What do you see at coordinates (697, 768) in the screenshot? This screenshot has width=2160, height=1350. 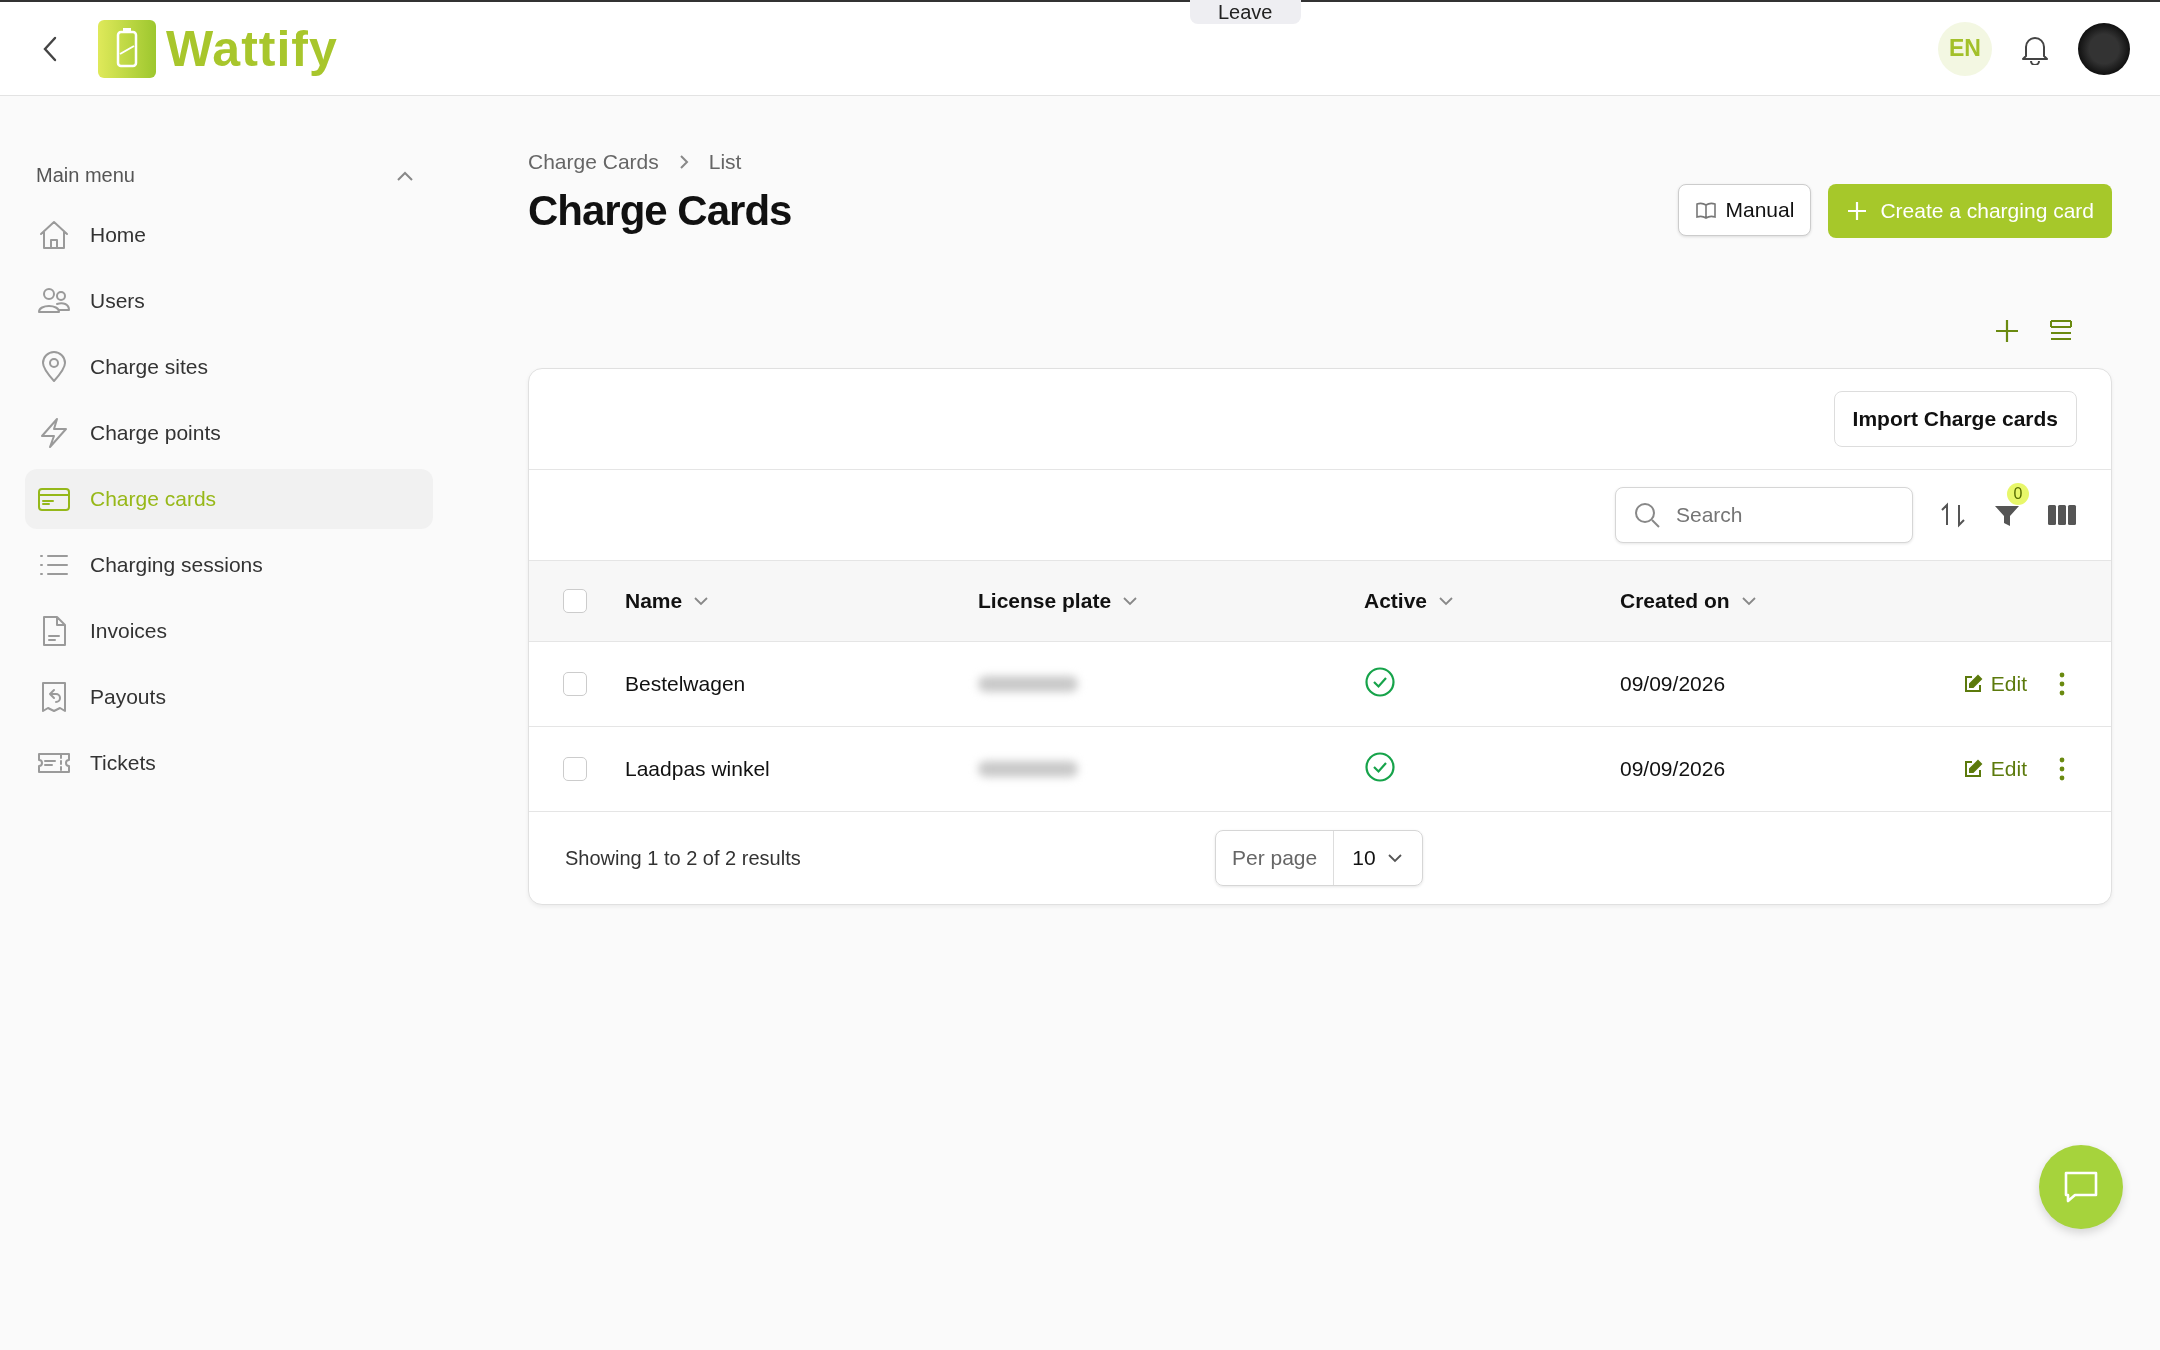 I see `table-cell: Laadpas winkel` at bounding box center [697, 768].